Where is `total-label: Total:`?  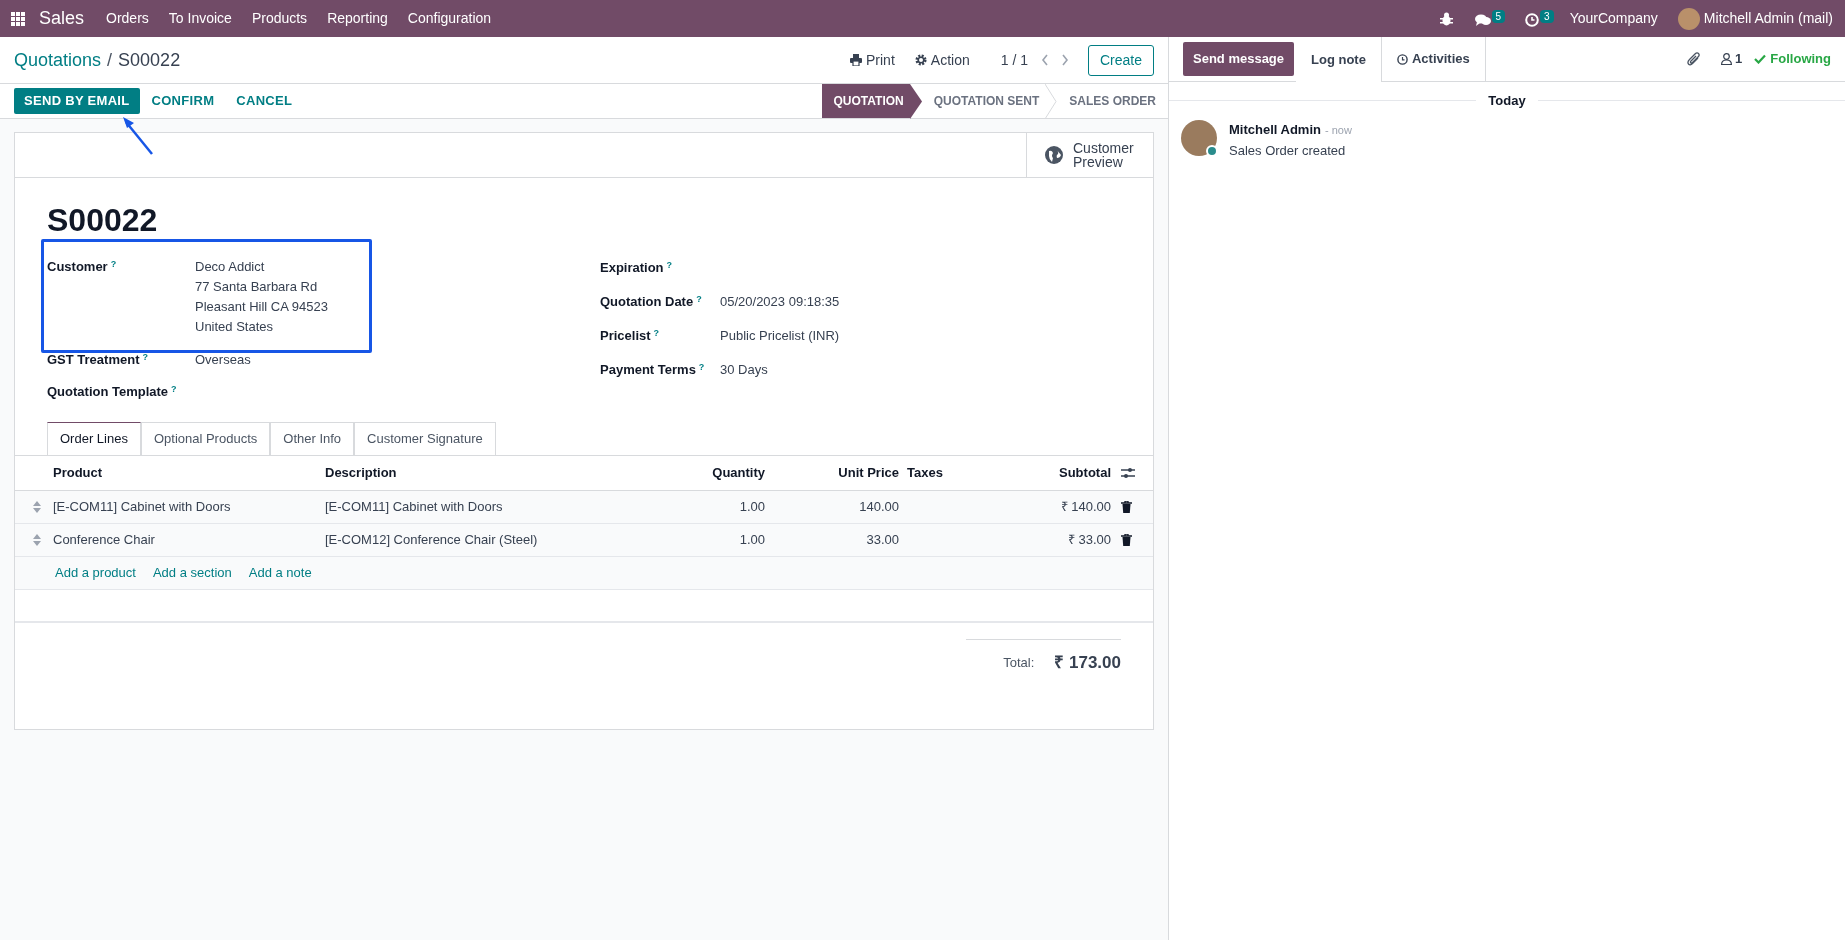 total-label: Total: is located at coordinates (1019, 662).